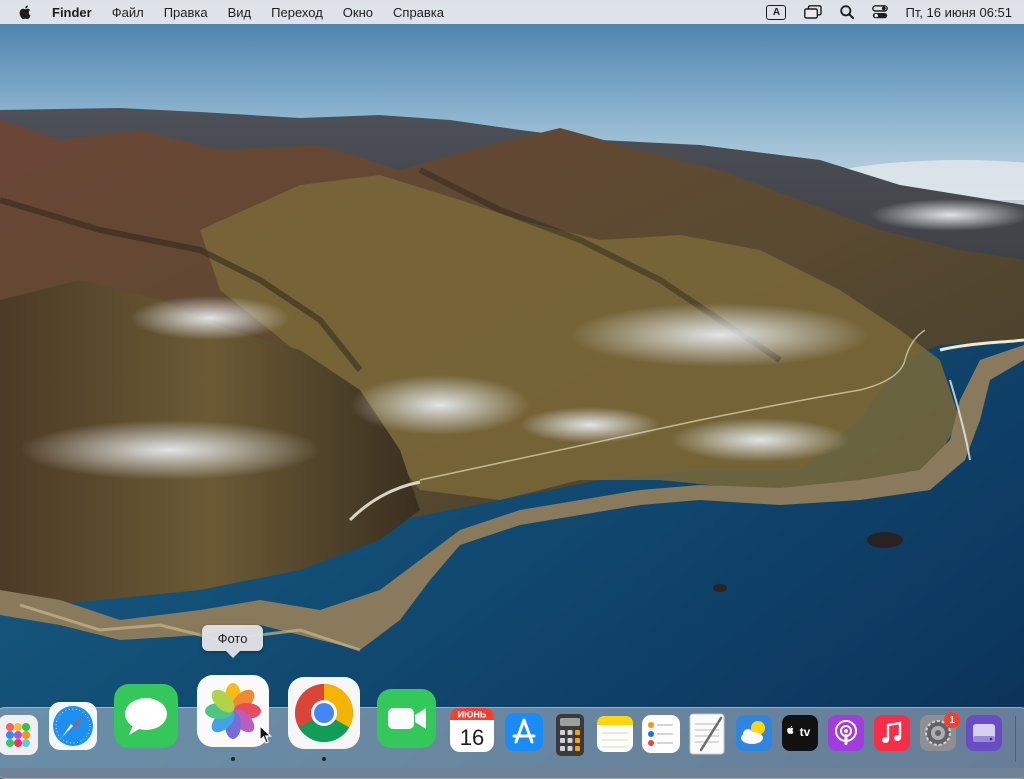 This screenshot has height=779, width=1024. What do you see at coordinates (324, 713) in the screenshot?
I see `chrome-icon` at bounding box center [324, 713].